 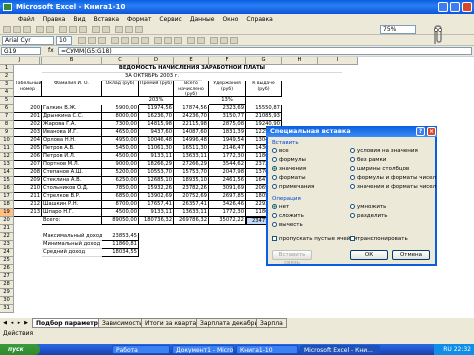 I want to click on align-left-icon, so click(x=115, y=40).